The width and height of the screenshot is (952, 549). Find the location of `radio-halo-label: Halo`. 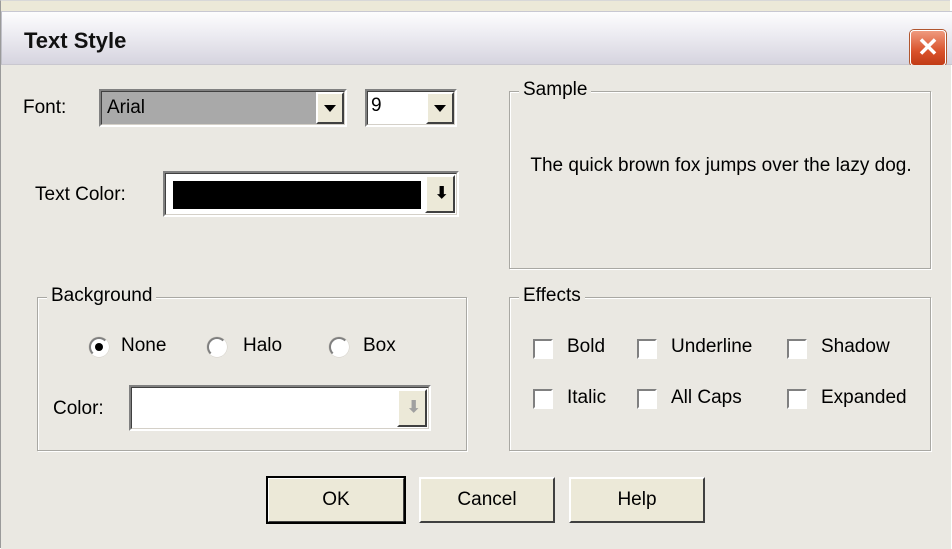

radio-halo-label: Halo is located at coordinates (263, 345).